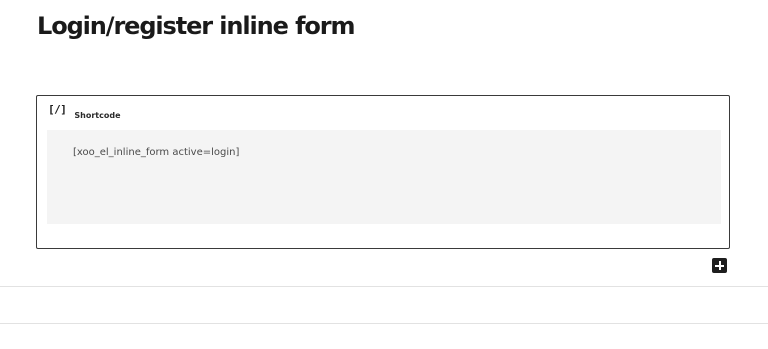 The width and height of the screenshot is (768, 349). Describe the element at coordinates (97, 115) in the screenshot. I see `block-label: Shortcode` at that location.